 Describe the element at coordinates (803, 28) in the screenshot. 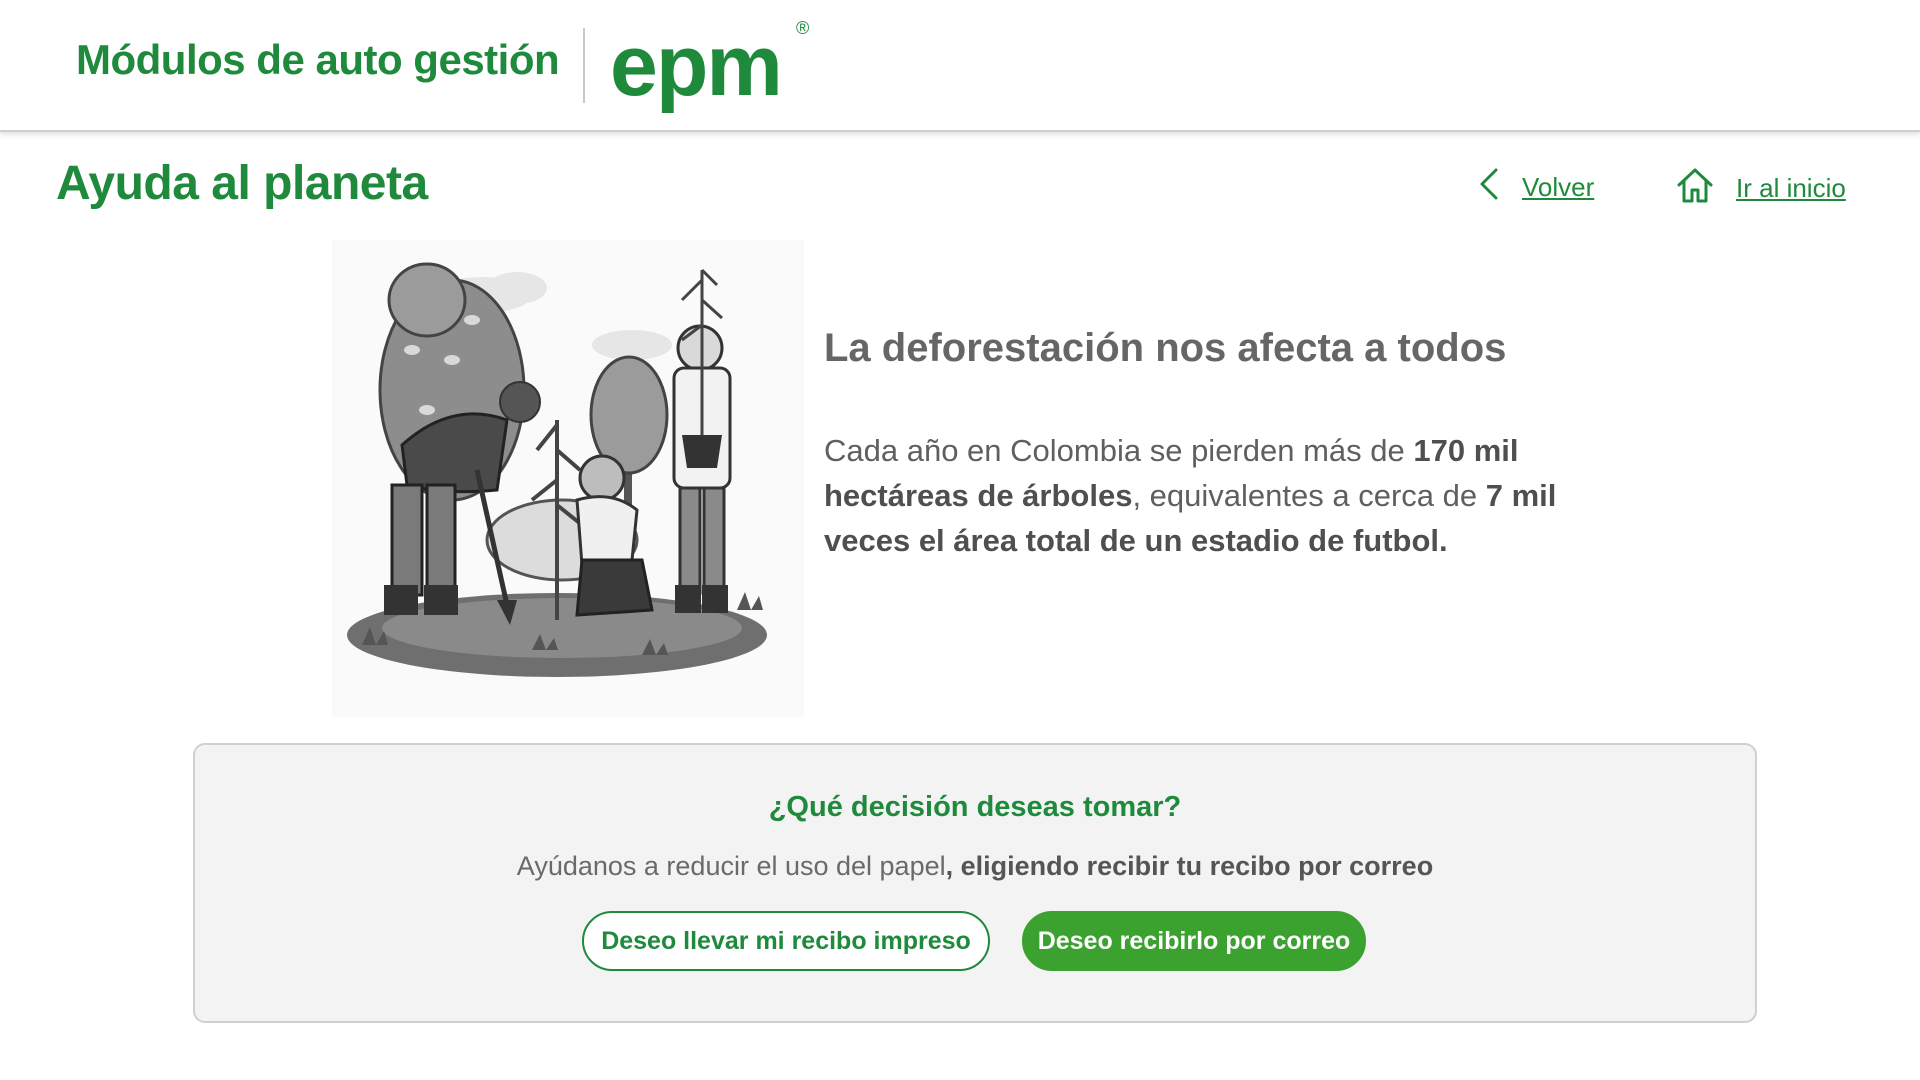

I see `logo-registered-mark: ®` at that location.